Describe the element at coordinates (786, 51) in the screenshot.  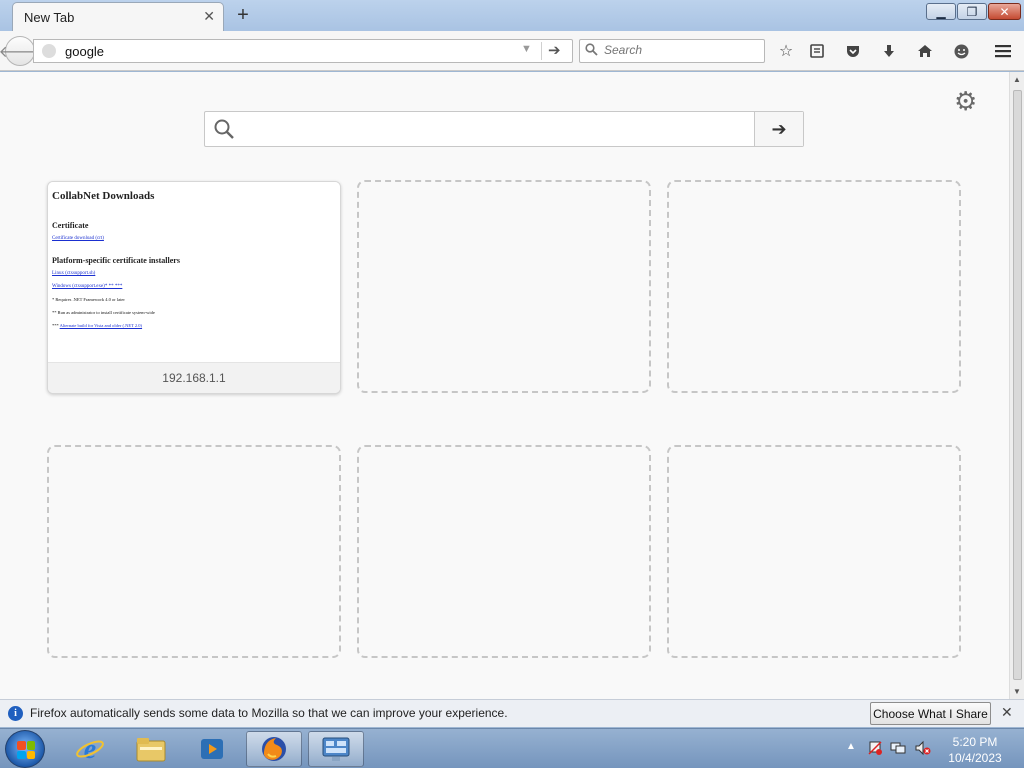
I see `bookmark-star-icon: ☆` at that location.